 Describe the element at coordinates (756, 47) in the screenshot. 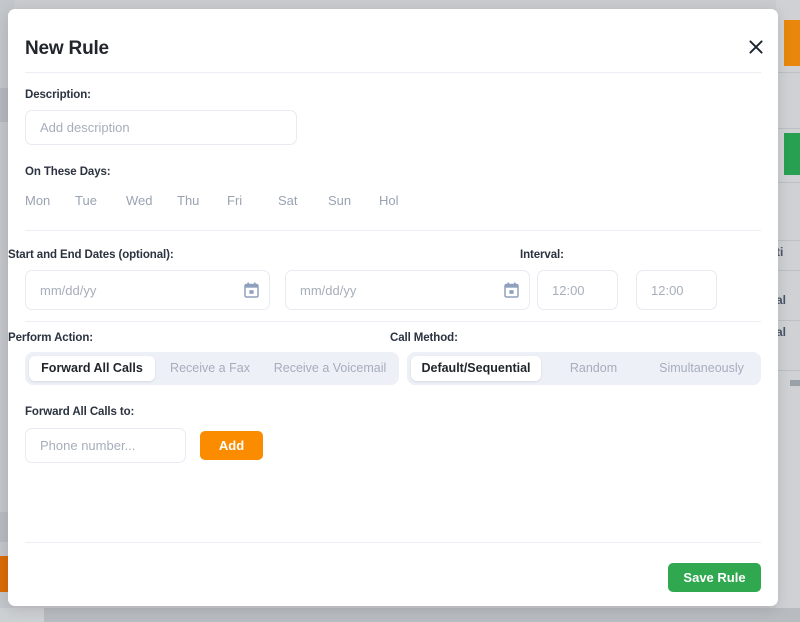

I see `close-icon` at that location.